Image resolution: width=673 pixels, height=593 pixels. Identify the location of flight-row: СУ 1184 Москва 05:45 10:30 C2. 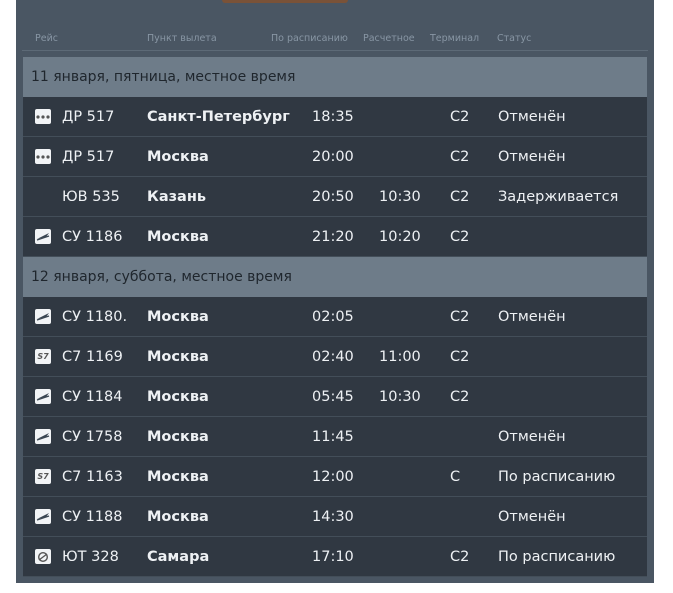
(335, 397).